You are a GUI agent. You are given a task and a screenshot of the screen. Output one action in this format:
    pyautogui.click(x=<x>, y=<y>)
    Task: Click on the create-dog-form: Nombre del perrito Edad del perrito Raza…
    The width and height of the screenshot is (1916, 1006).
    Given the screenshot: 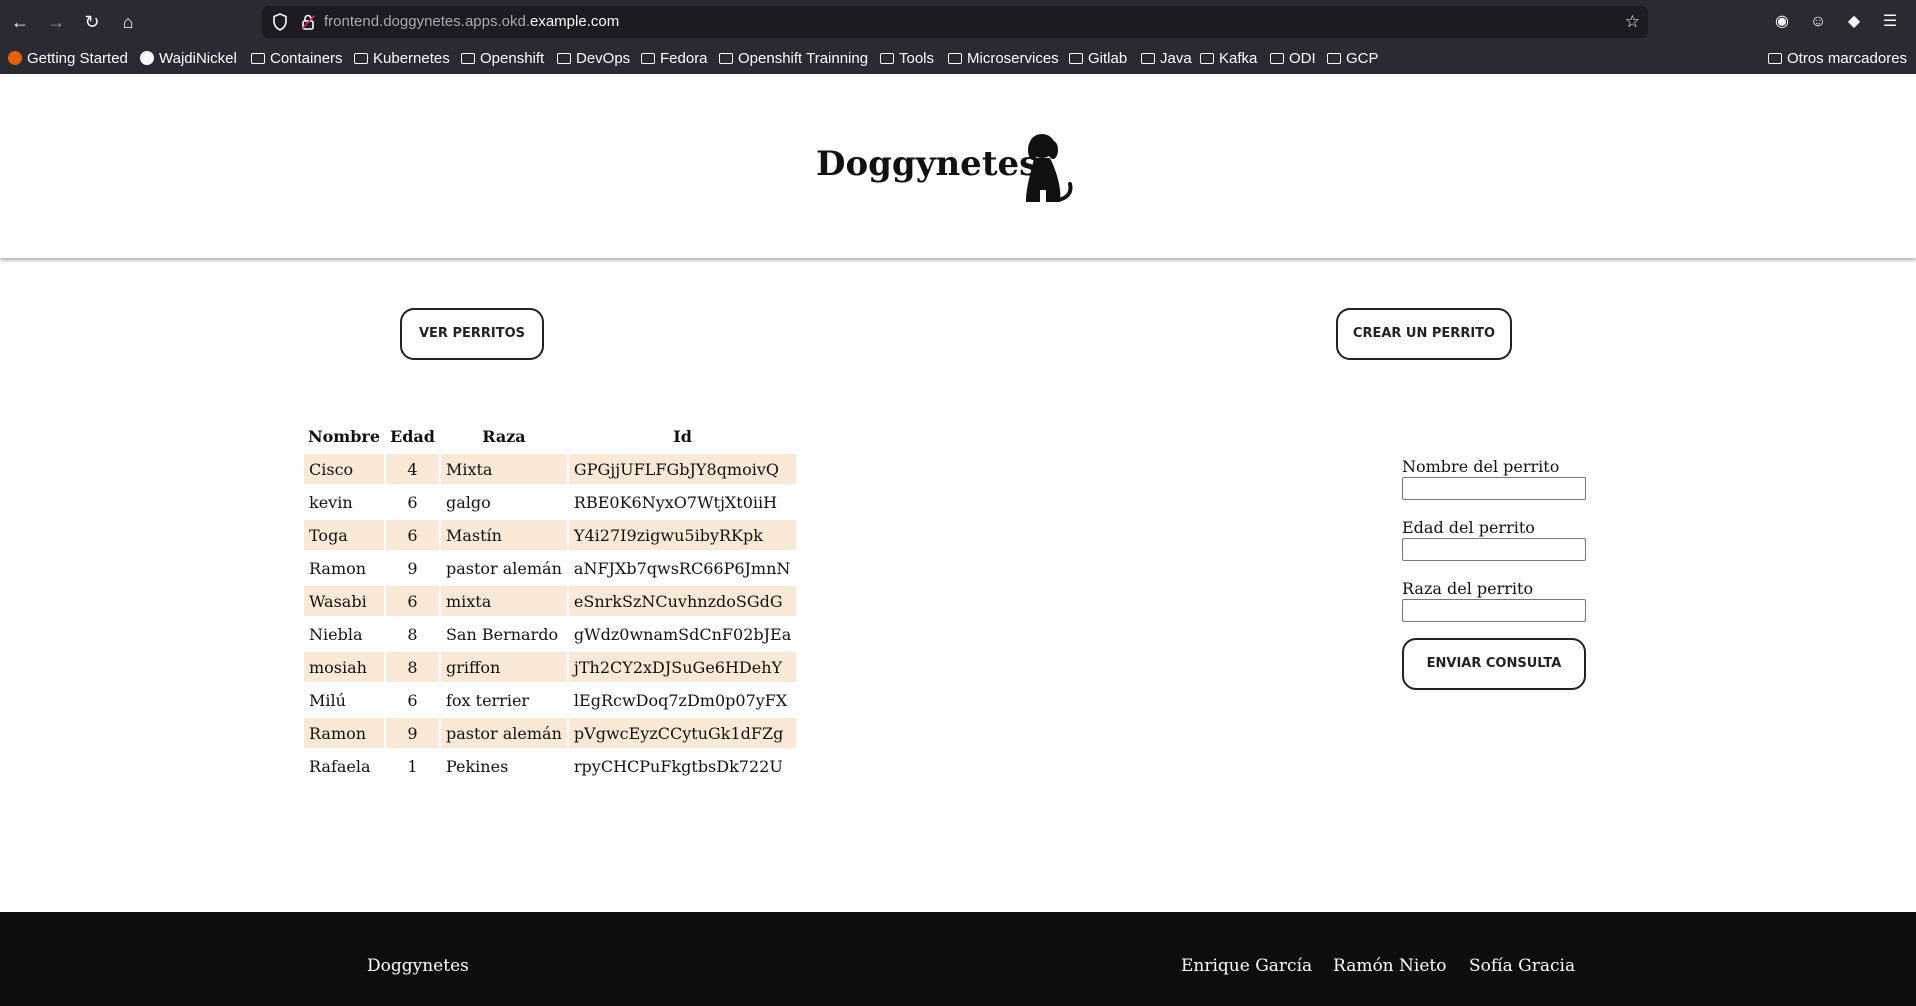 What is the action you would take?
    pyautogui.click(x=1494, y=547)
    